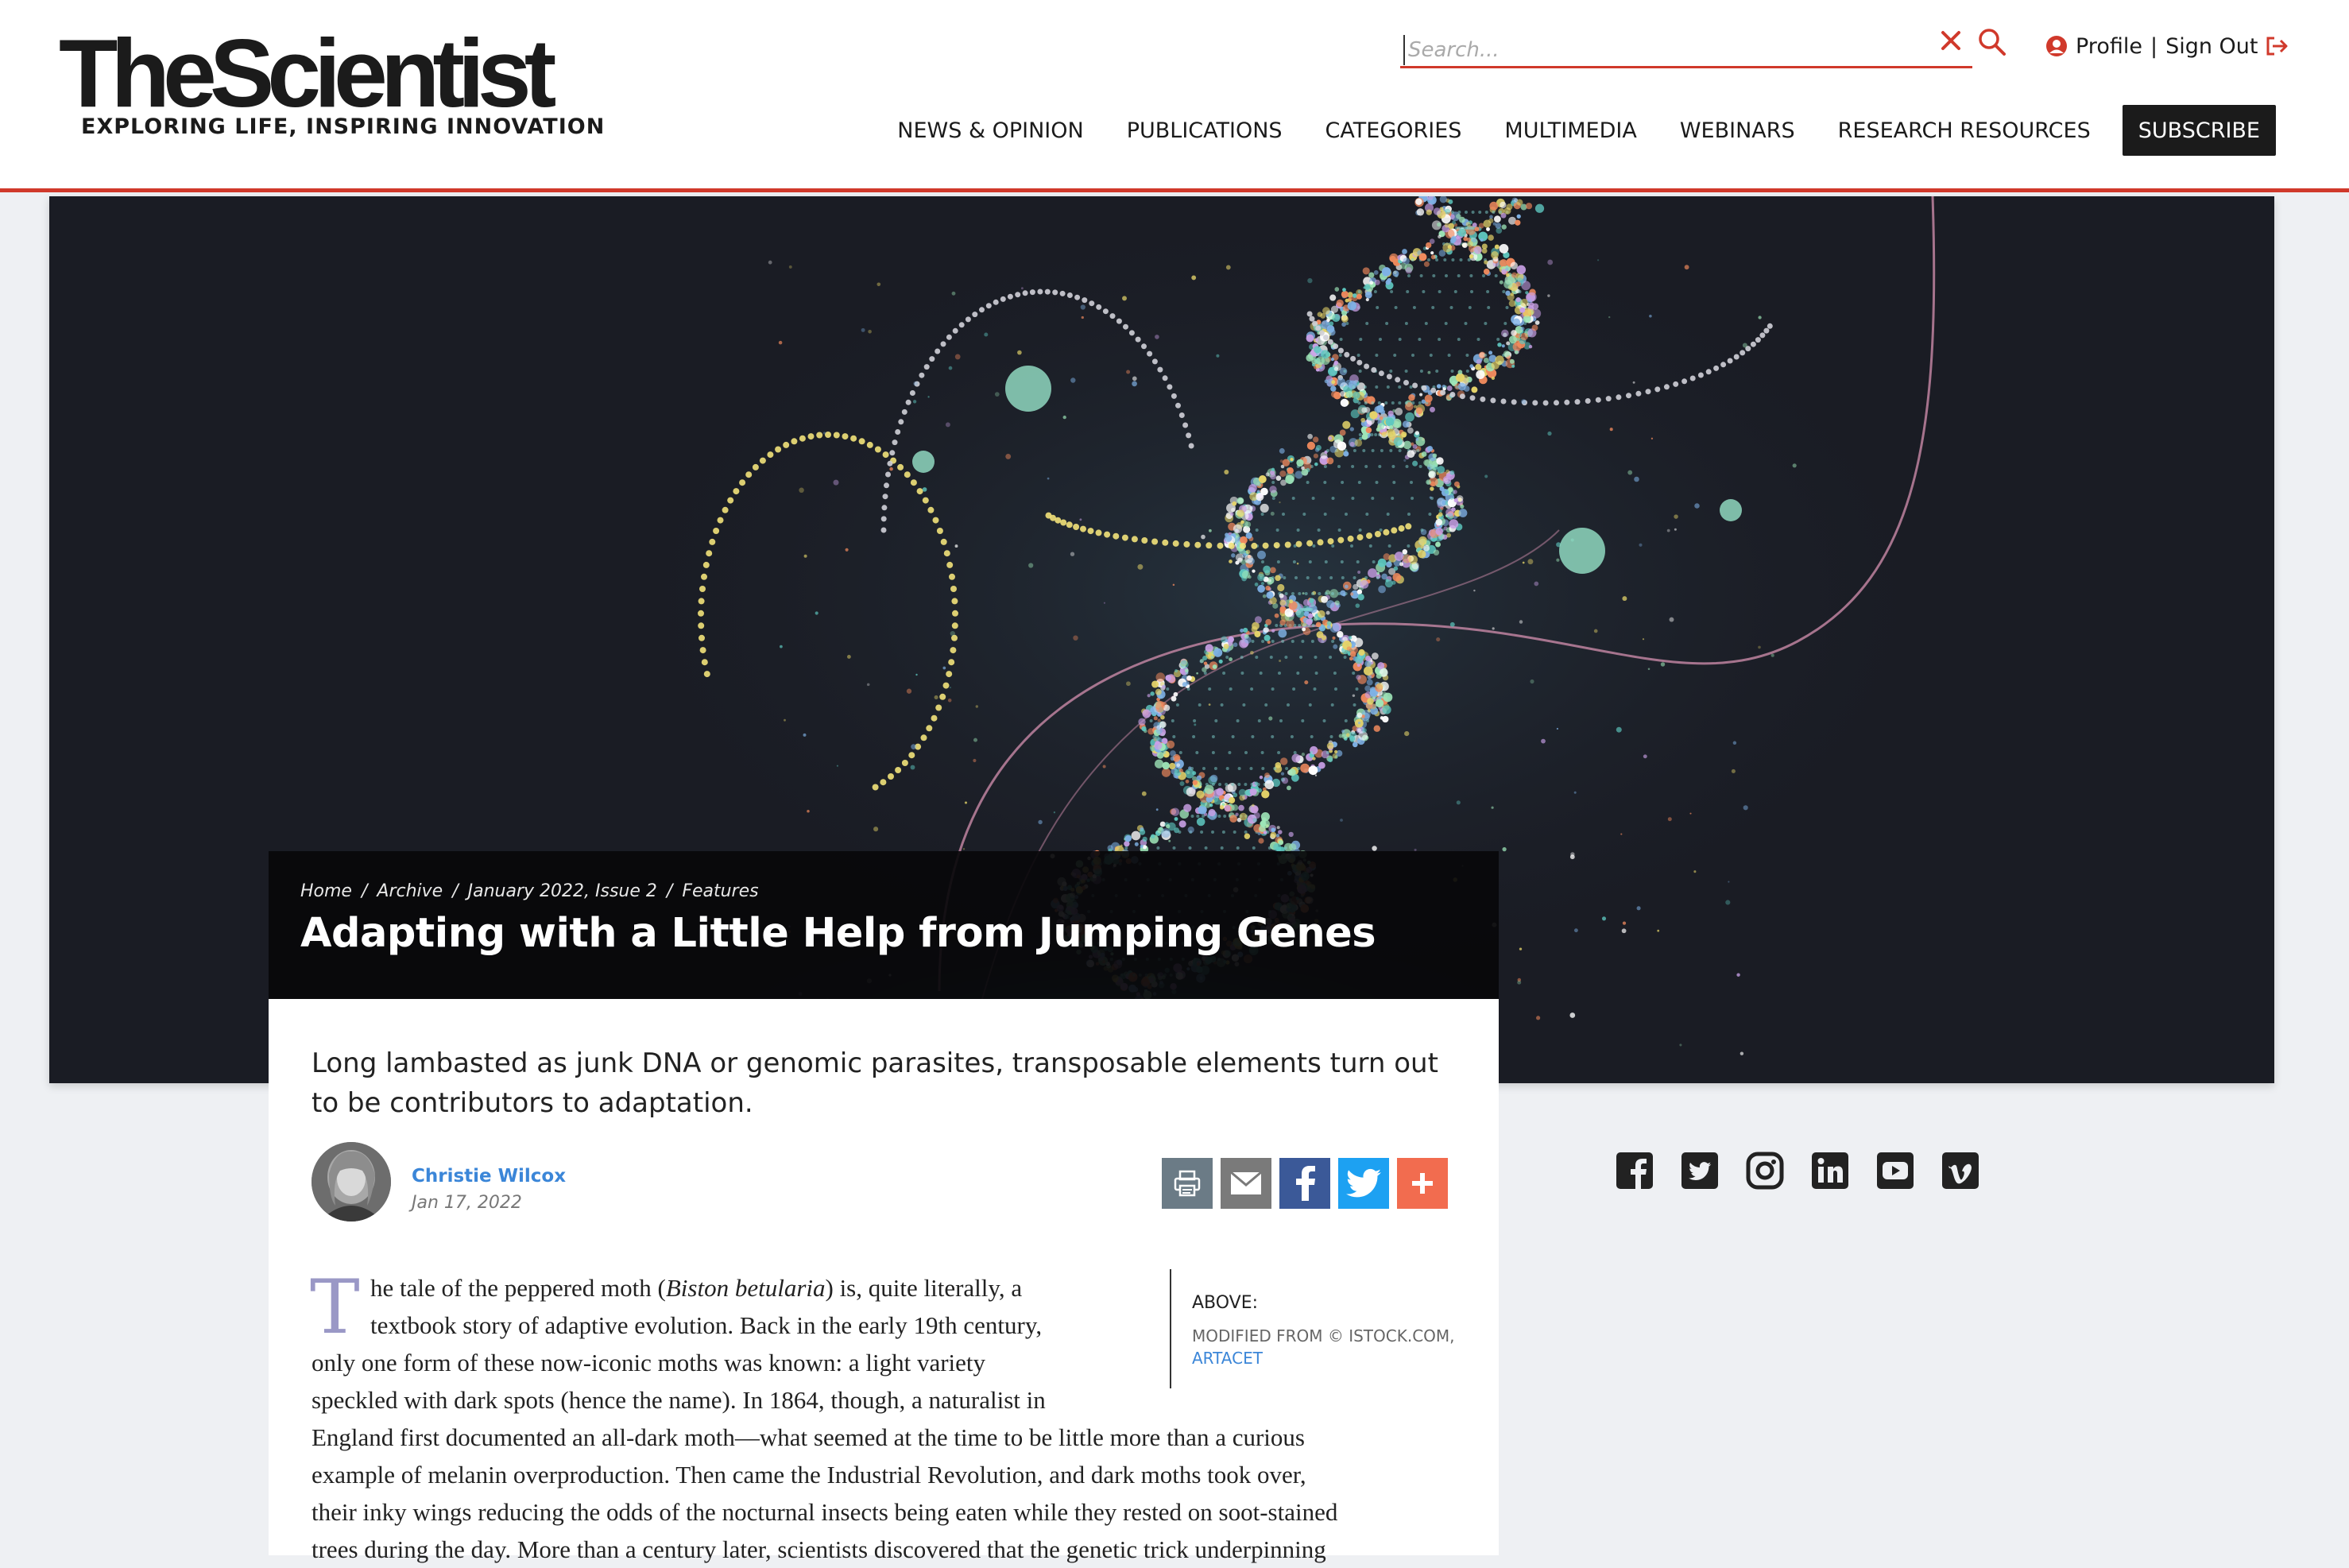 This screenshot has height=1568, width=2349. I want to click on print-icon, so click(1187, 1183).